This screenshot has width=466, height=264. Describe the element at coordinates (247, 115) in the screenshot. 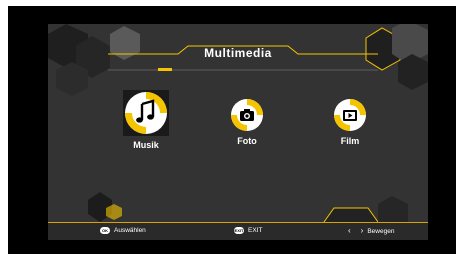

I see `camera-icon` at that location.